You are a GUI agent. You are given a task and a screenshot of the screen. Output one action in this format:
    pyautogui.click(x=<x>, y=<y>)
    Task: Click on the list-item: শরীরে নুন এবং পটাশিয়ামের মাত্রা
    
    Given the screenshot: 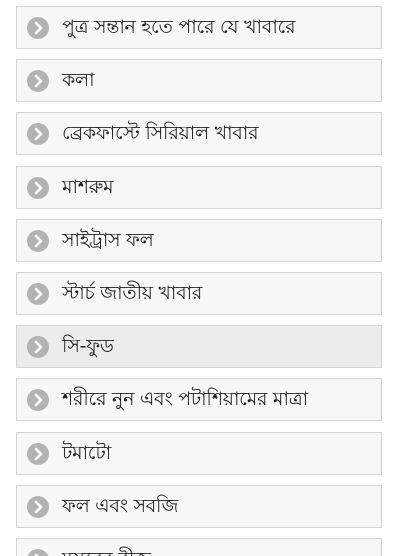 What is the action you would take?
    pyautogui.click(x=199, y=399)
    